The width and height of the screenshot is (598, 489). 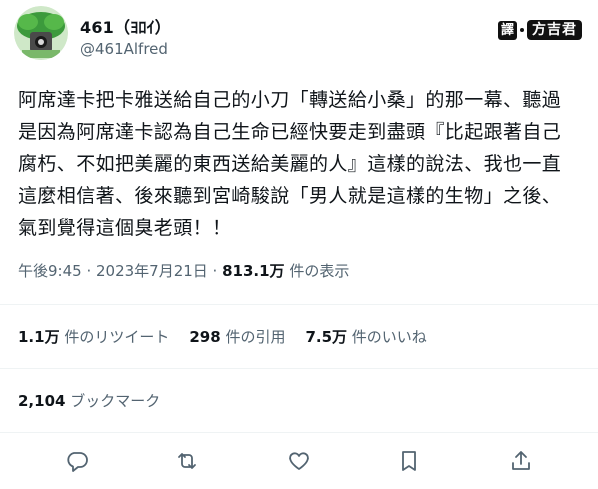 I want to click on avatar, so click(x=41, y=33).